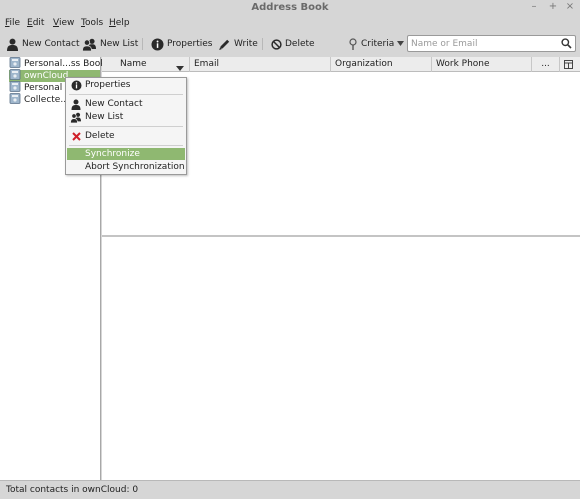 Image resolution: width=580 pixels, height=499 pixels. I want to click on properties-label: Properties, so click(190, 44).